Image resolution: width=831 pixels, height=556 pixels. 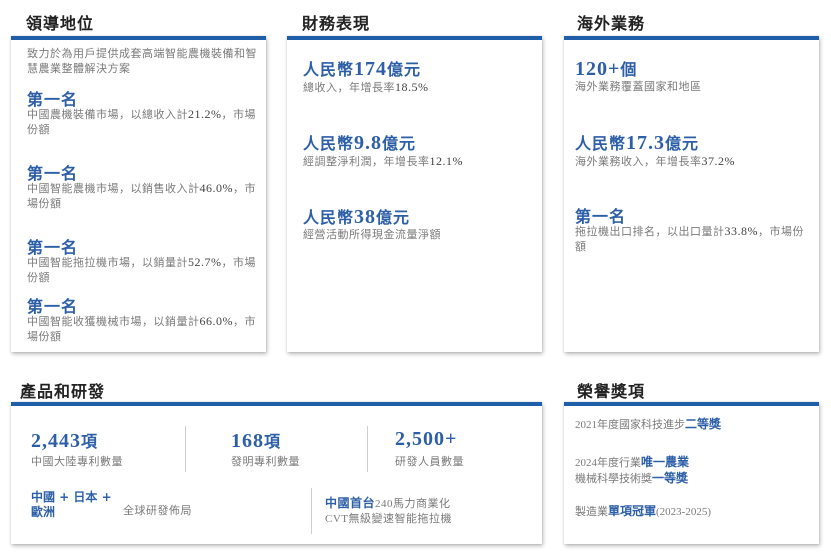 I want to click on leadership-title: 領導地位, so click(x=60, y=23).